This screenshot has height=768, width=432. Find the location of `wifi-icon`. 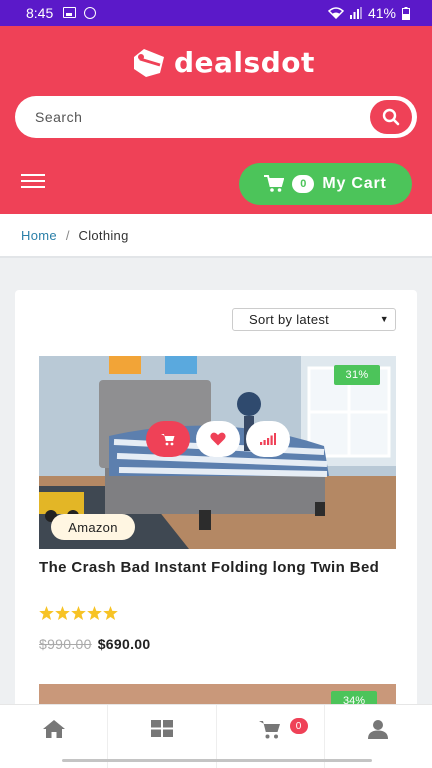

wifi-icon is located at coordinates (335, 13).